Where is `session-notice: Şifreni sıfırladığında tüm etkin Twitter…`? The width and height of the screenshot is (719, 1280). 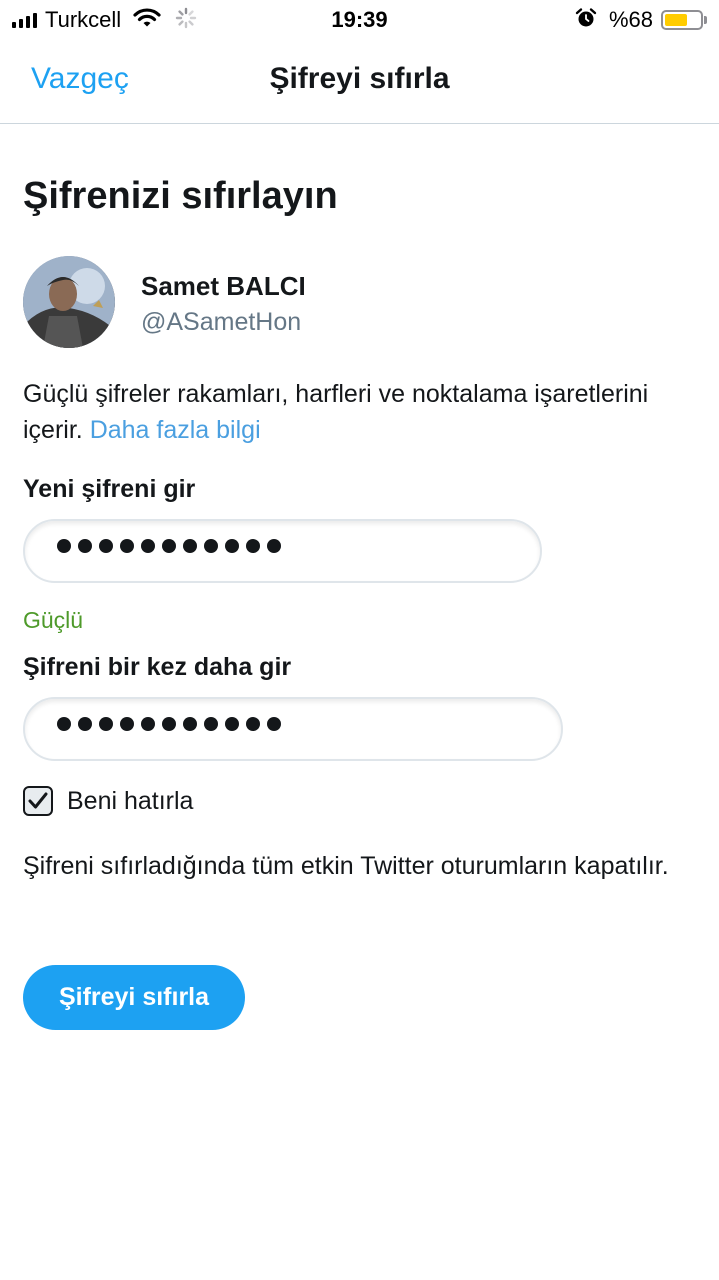
session-notice: Şifreni sıfırladığında tüm etkin Twitter… is located at coordinates (346, 866).